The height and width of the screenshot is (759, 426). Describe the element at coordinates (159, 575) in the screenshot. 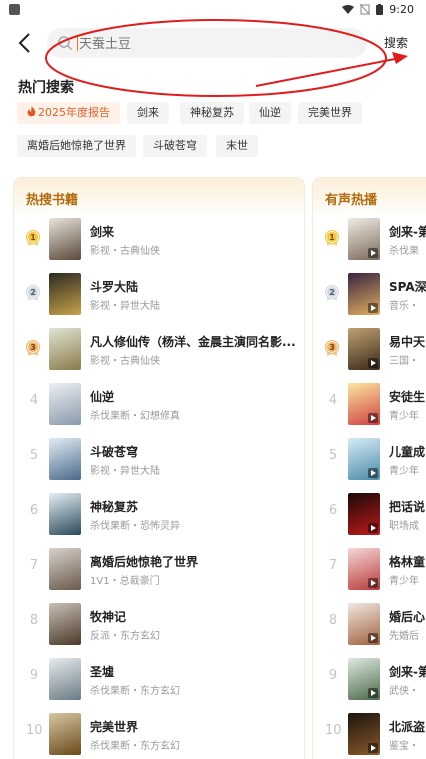

I see `book-item: 7 离婚后她惊艳了世界 1V1・总裁豪门` at that location.